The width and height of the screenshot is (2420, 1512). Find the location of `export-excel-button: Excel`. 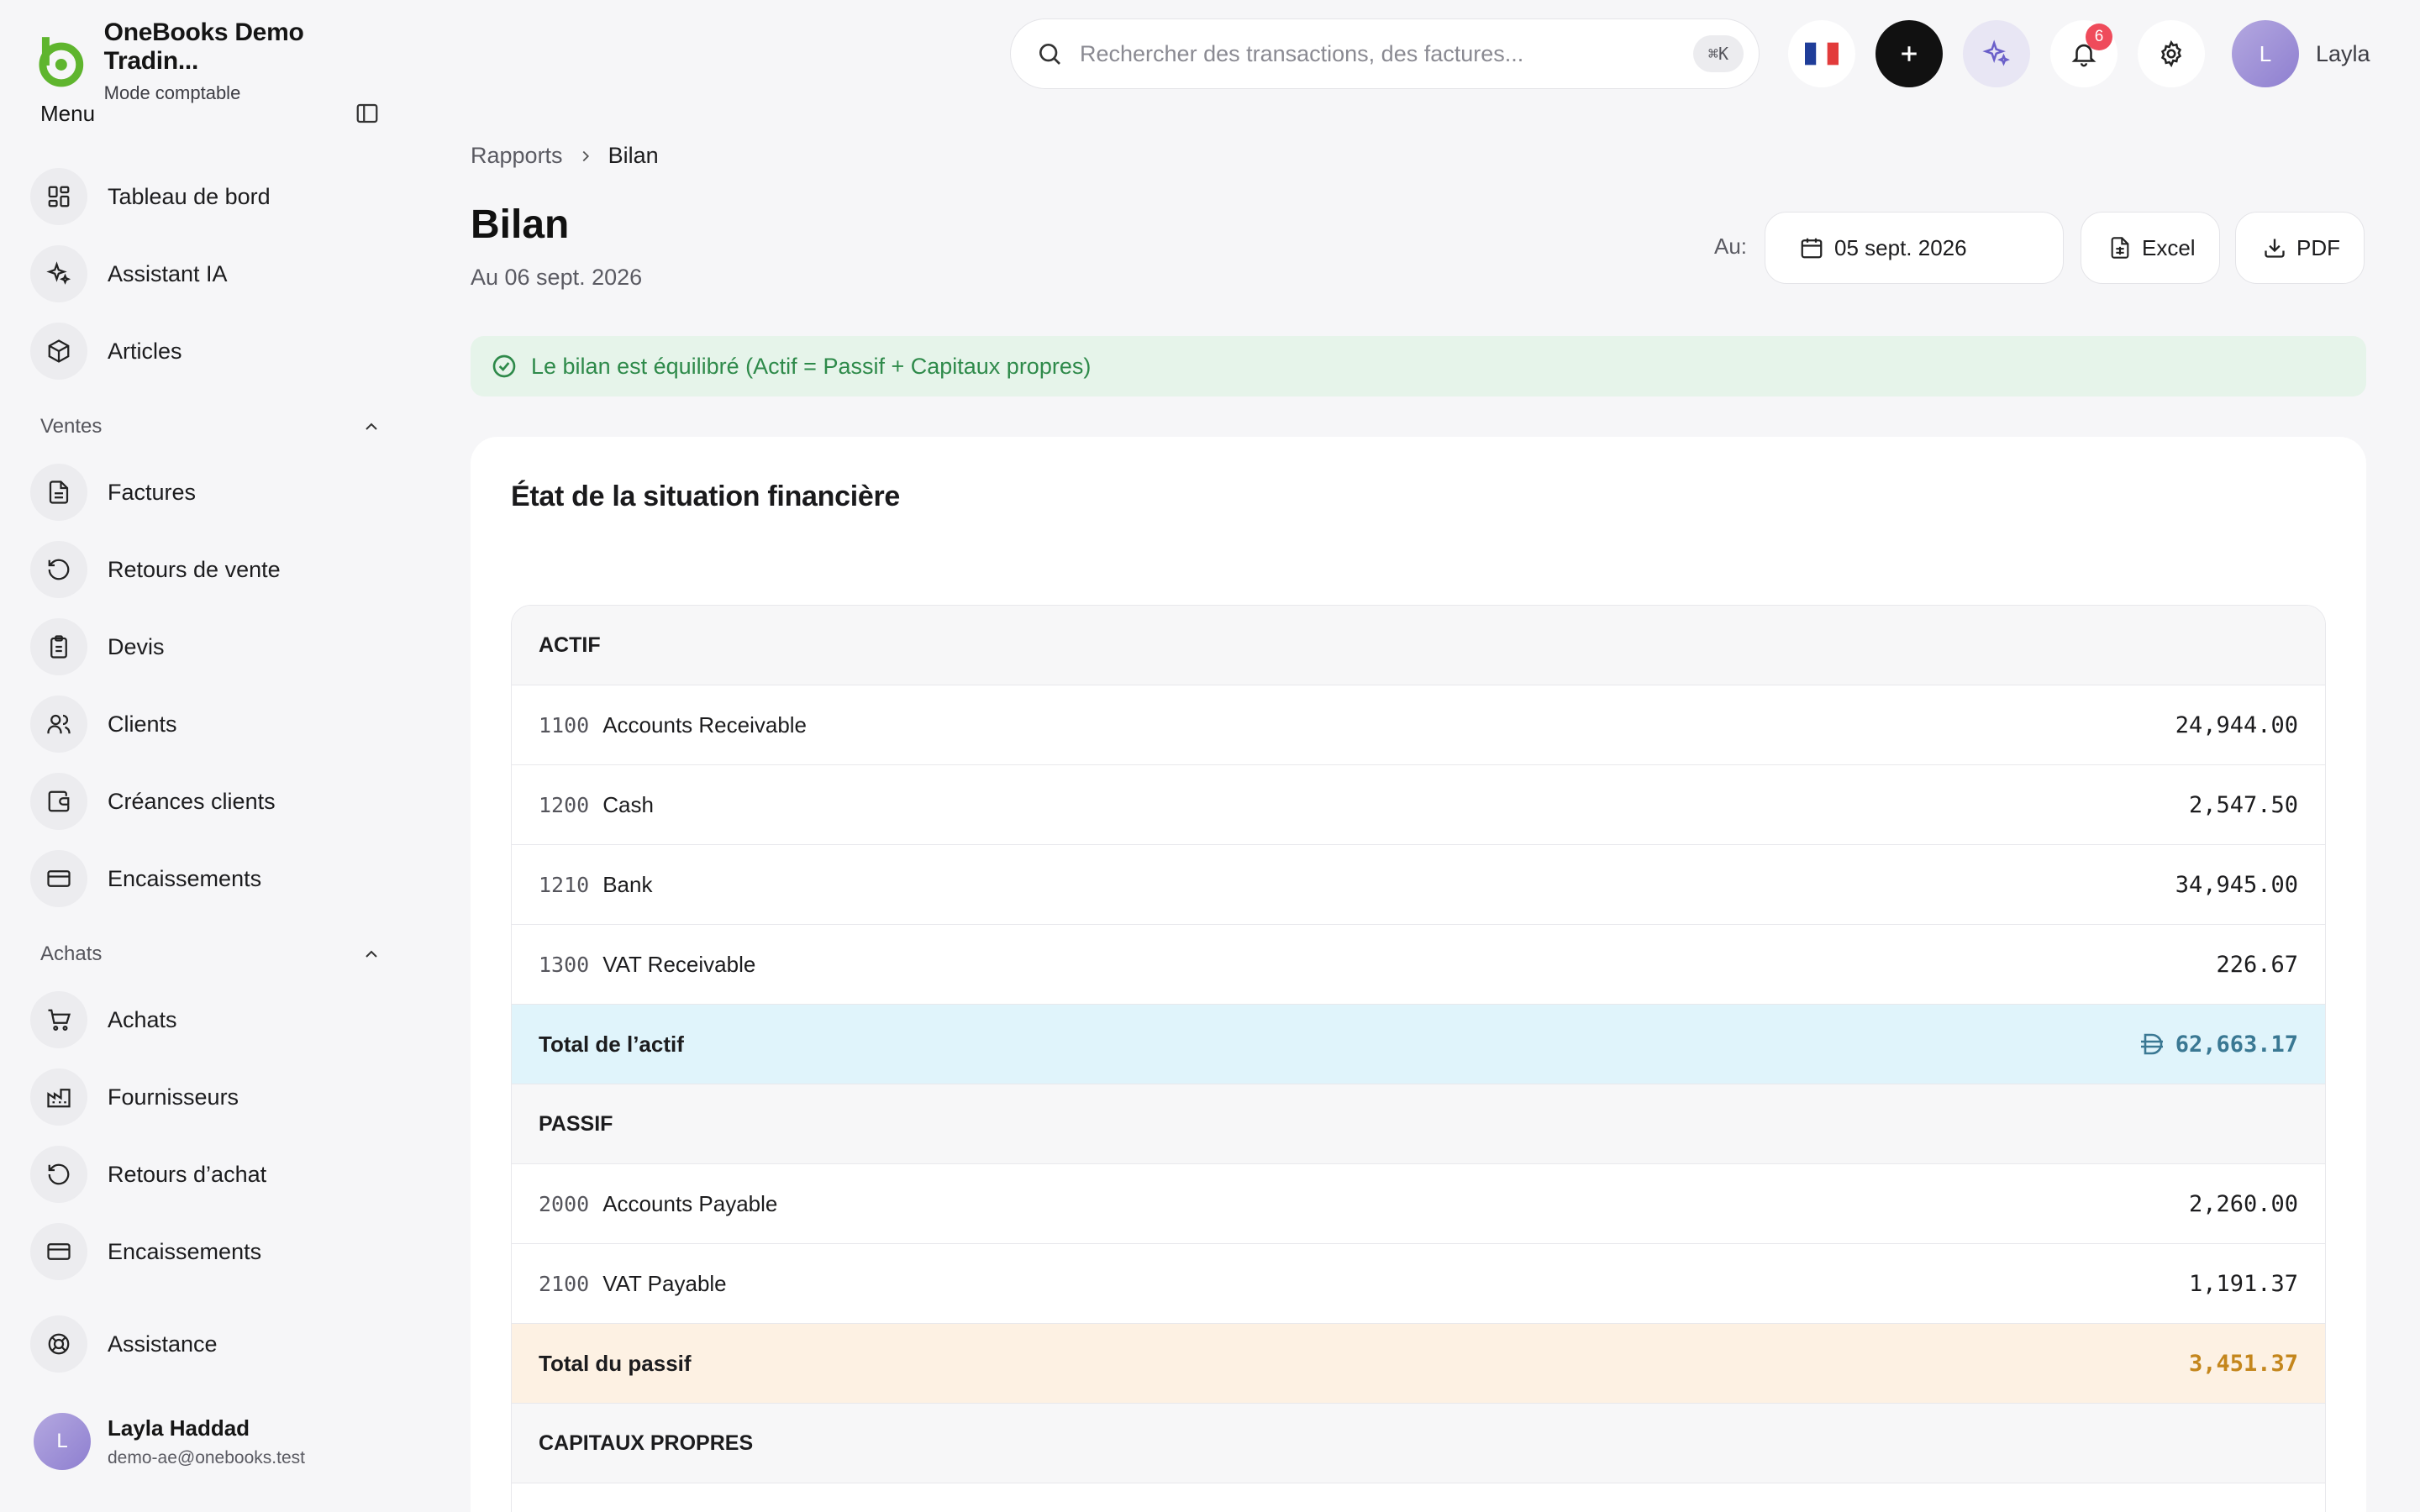

export-excel-button: Excel is located at coordinates (2150, 248).